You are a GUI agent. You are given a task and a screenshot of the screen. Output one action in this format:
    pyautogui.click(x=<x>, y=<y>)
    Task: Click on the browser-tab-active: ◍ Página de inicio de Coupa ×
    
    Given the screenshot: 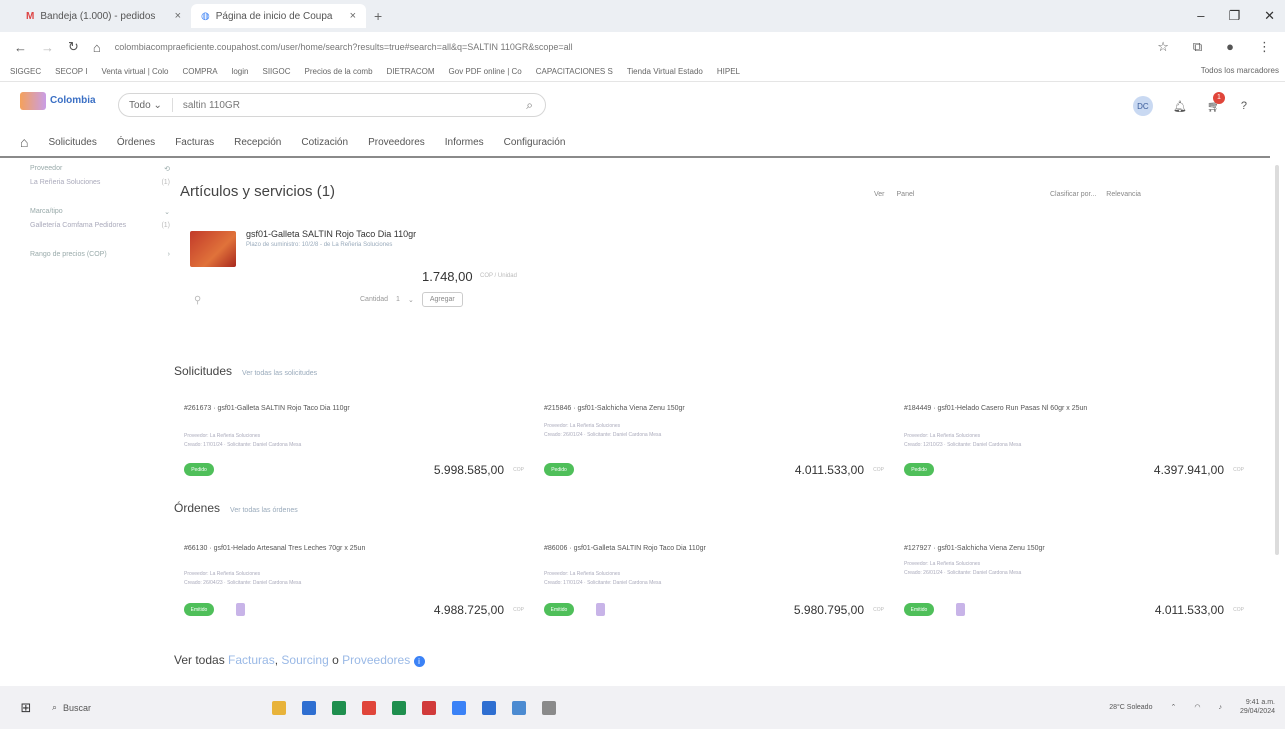 What is the action you would take?
    pyautogui.click(x=278, y=16)
    